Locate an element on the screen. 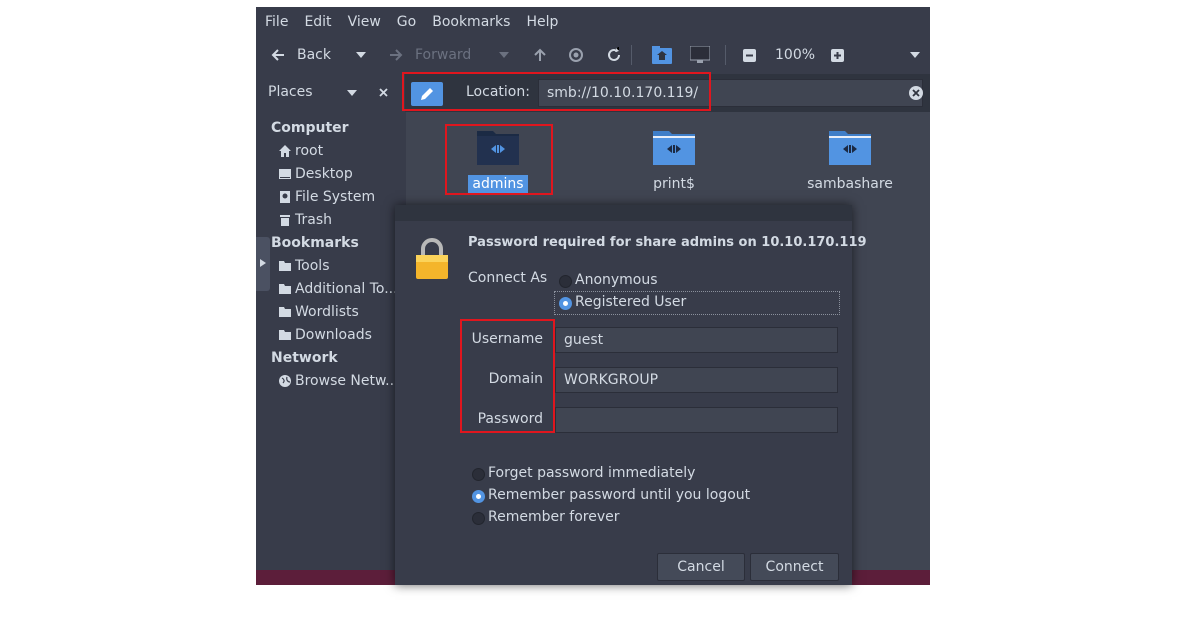 The width and height of the screenshot is (1178, 626). reload-button is located at coordinates (614, 55).